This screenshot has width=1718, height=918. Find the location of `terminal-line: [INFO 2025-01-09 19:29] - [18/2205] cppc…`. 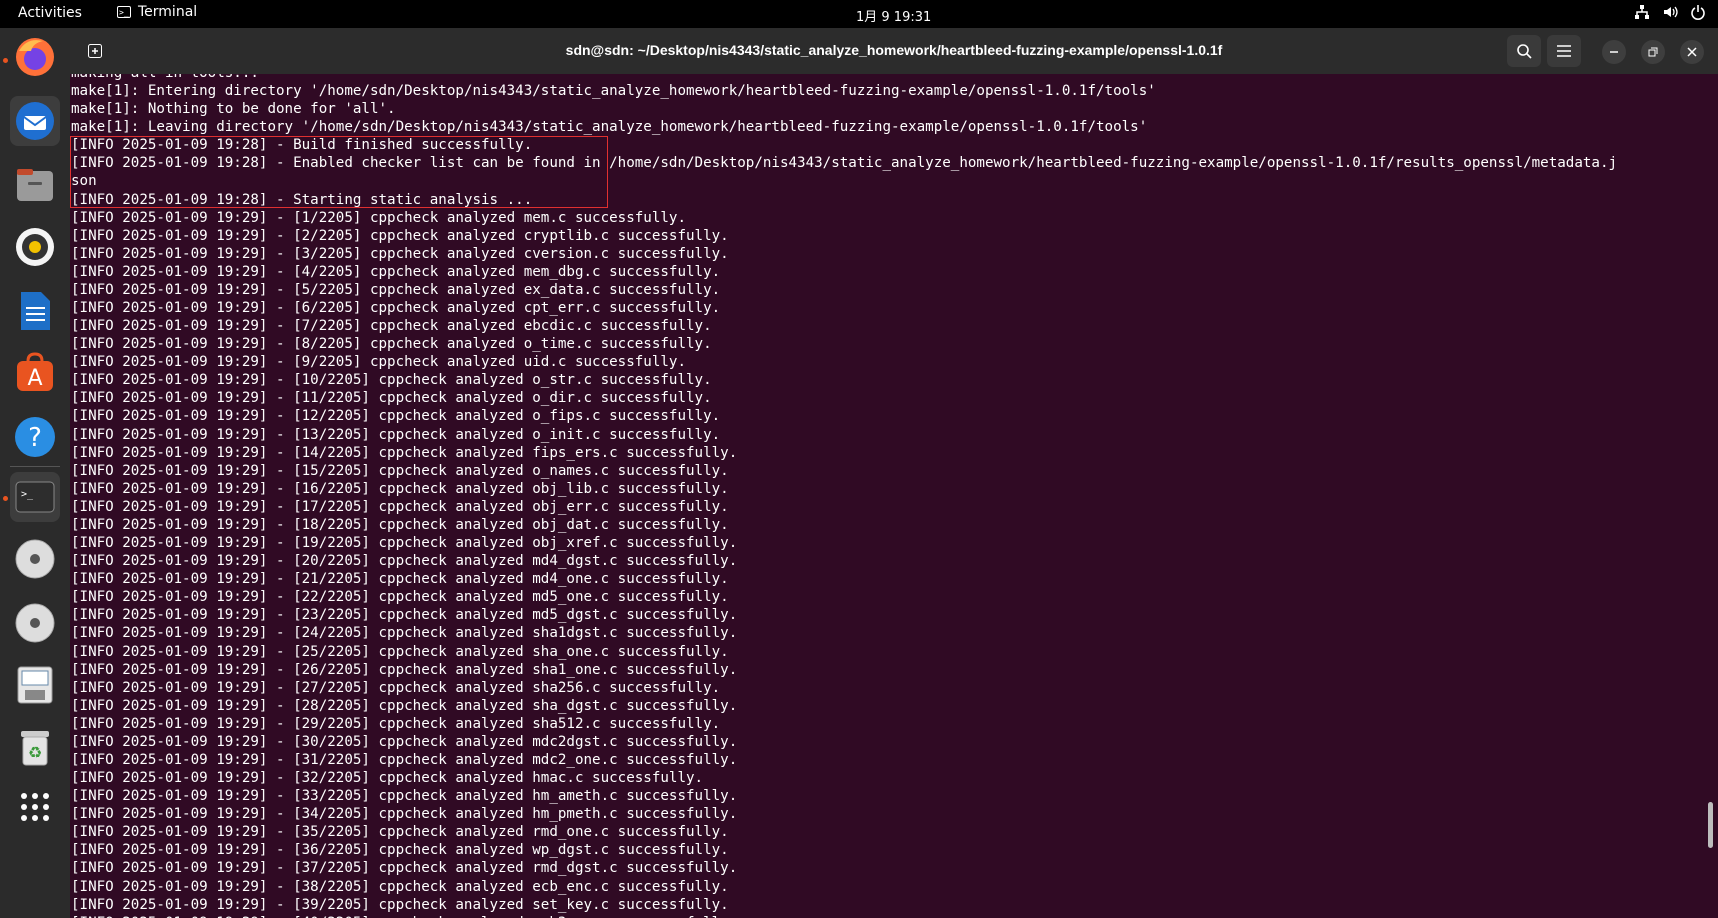

terminal-line: [INFO 2025-01-09 19:29] - [18/2205] cppc… is located at coordinates (400, 524).